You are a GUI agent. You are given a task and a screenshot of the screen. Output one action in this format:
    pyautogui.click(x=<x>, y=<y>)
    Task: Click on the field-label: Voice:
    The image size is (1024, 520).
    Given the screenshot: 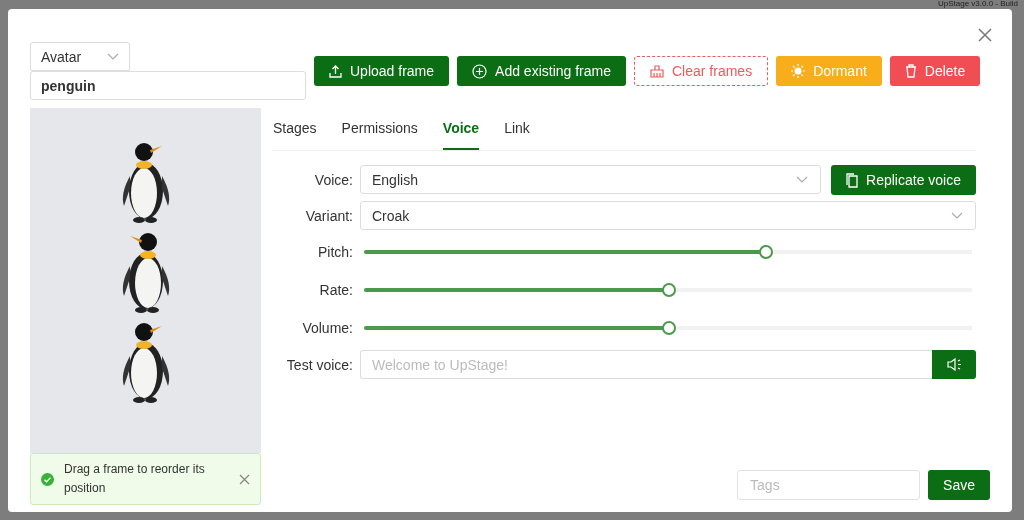 What is the action you would take?
    pyautogui.click(x=333, y=180)
    